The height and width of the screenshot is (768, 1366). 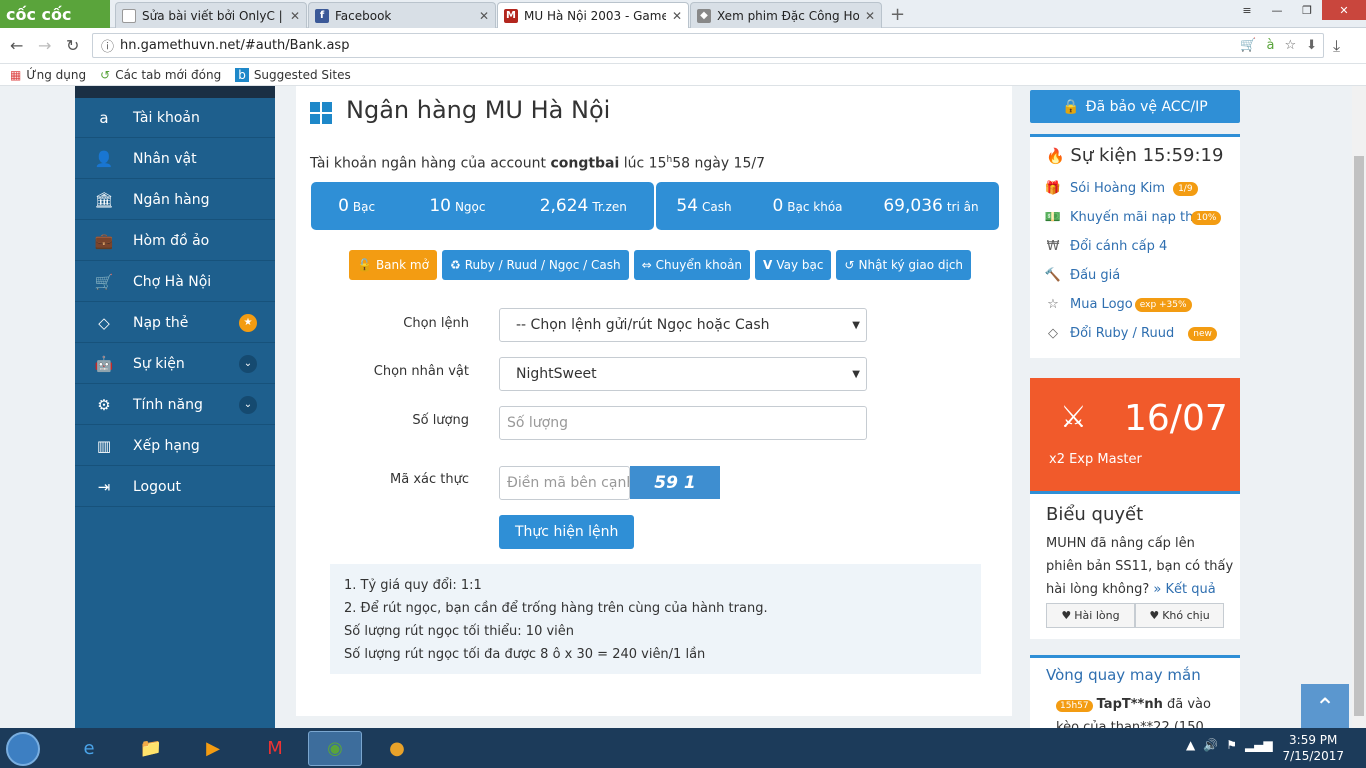 I want to click on wheel-title: Vòng quay may mắn, so click(x=1123, y=675).